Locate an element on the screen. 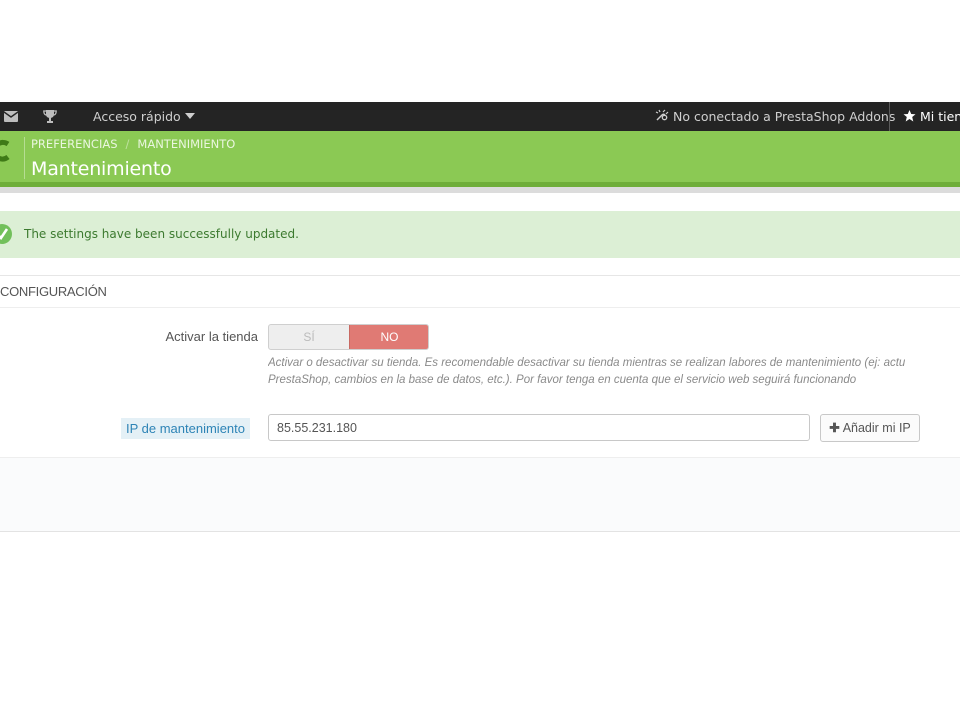  addons-connection-link: No conectado a PrestaShop Addons is located at coordinates (775, 116).